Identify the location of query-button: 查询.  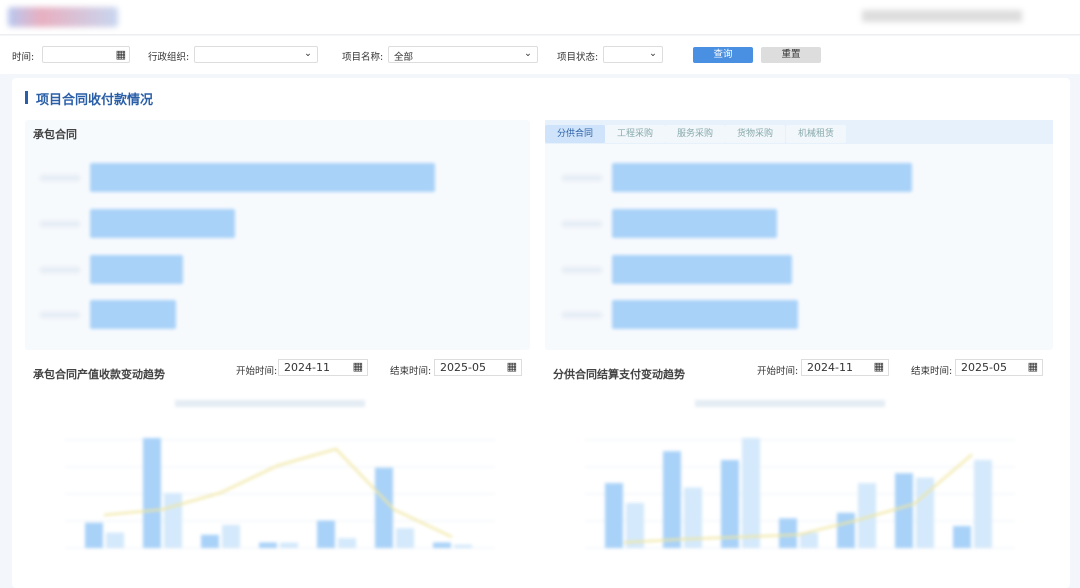
(723, 55).